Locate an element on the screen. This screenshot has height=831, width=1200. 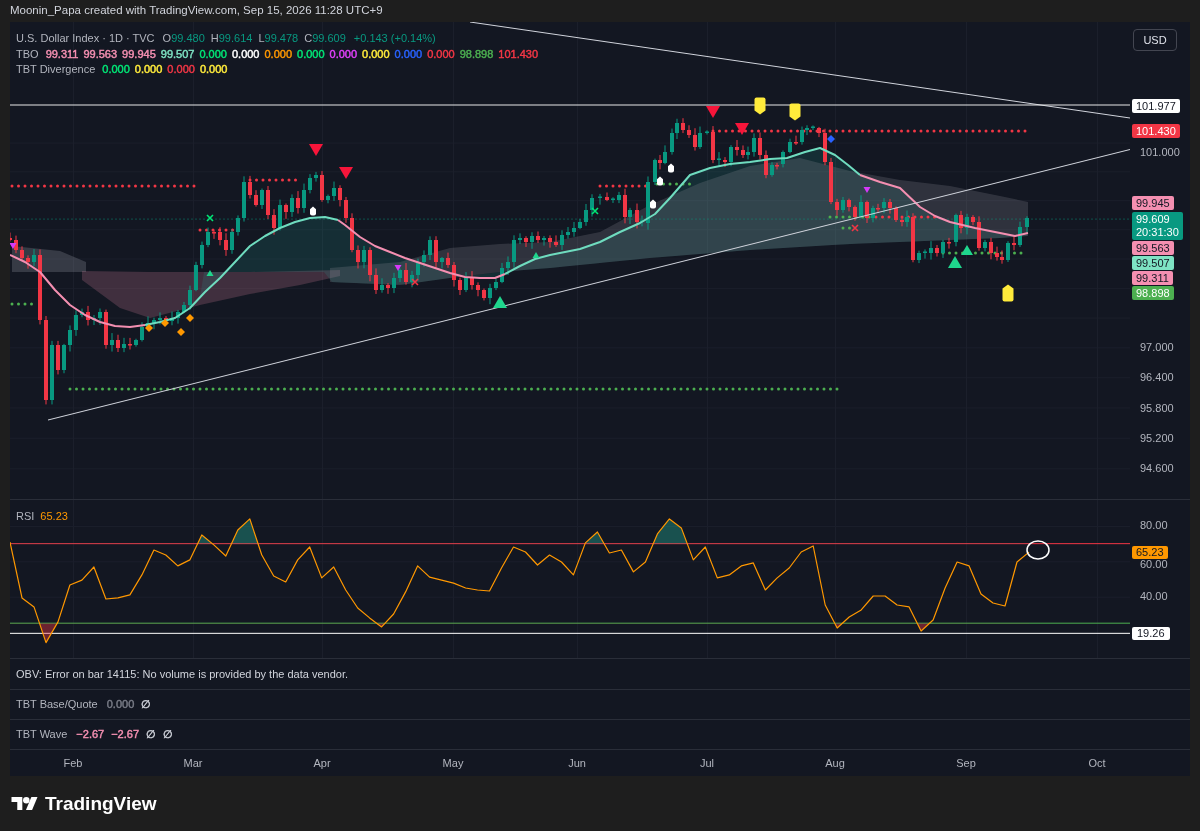
indicator-name: TBT Base/Quote is located at coordinates (57, 705).